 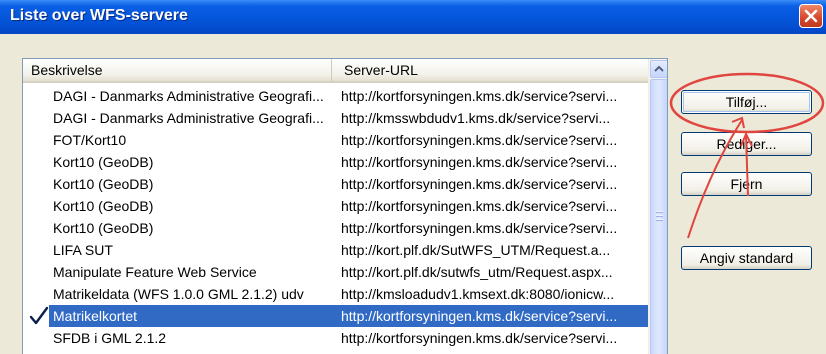 What do you see at coordinates (177, 70) in the screenshot?
I see `column-header-description: Beskrivelse` at bounding box center [177, 70].